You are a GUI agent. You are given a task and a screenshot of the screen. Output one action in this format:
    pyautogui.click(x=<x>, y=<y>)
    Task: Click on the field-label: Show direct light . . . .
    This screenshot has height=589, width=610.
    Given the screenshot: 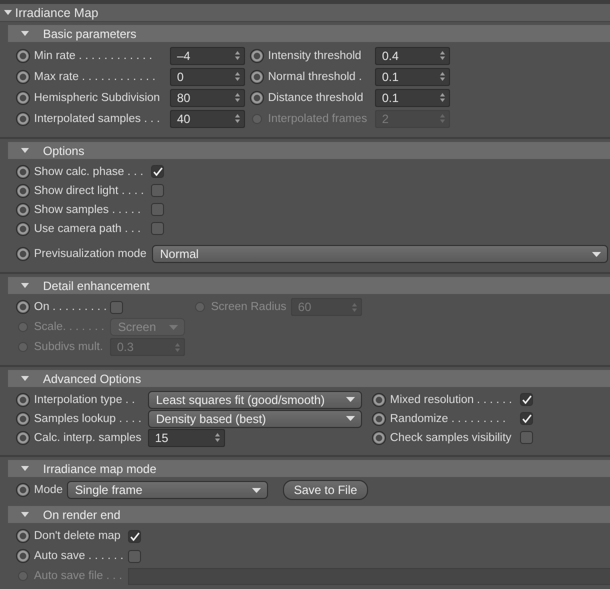 What is the action you would take?
    pyautogui.click(x=89, y=190)
    